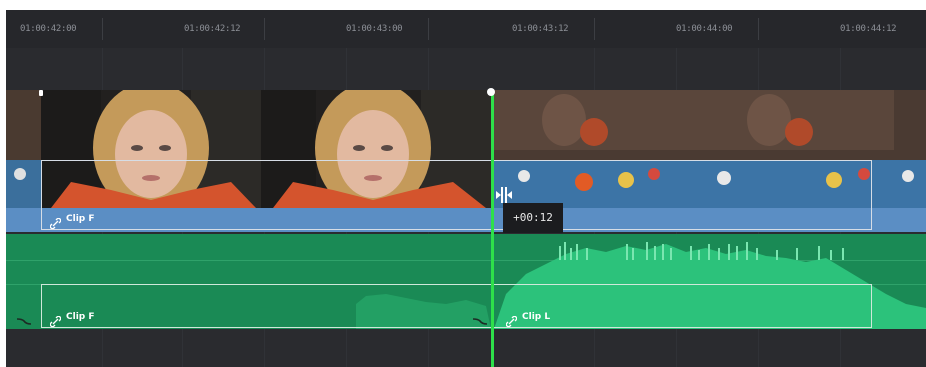 The image size is (926, 367). What do you see at coordinates (456, 306) in the screenshot?
I see `selected-audio-clip-outline` at bounding box center [456, 306].